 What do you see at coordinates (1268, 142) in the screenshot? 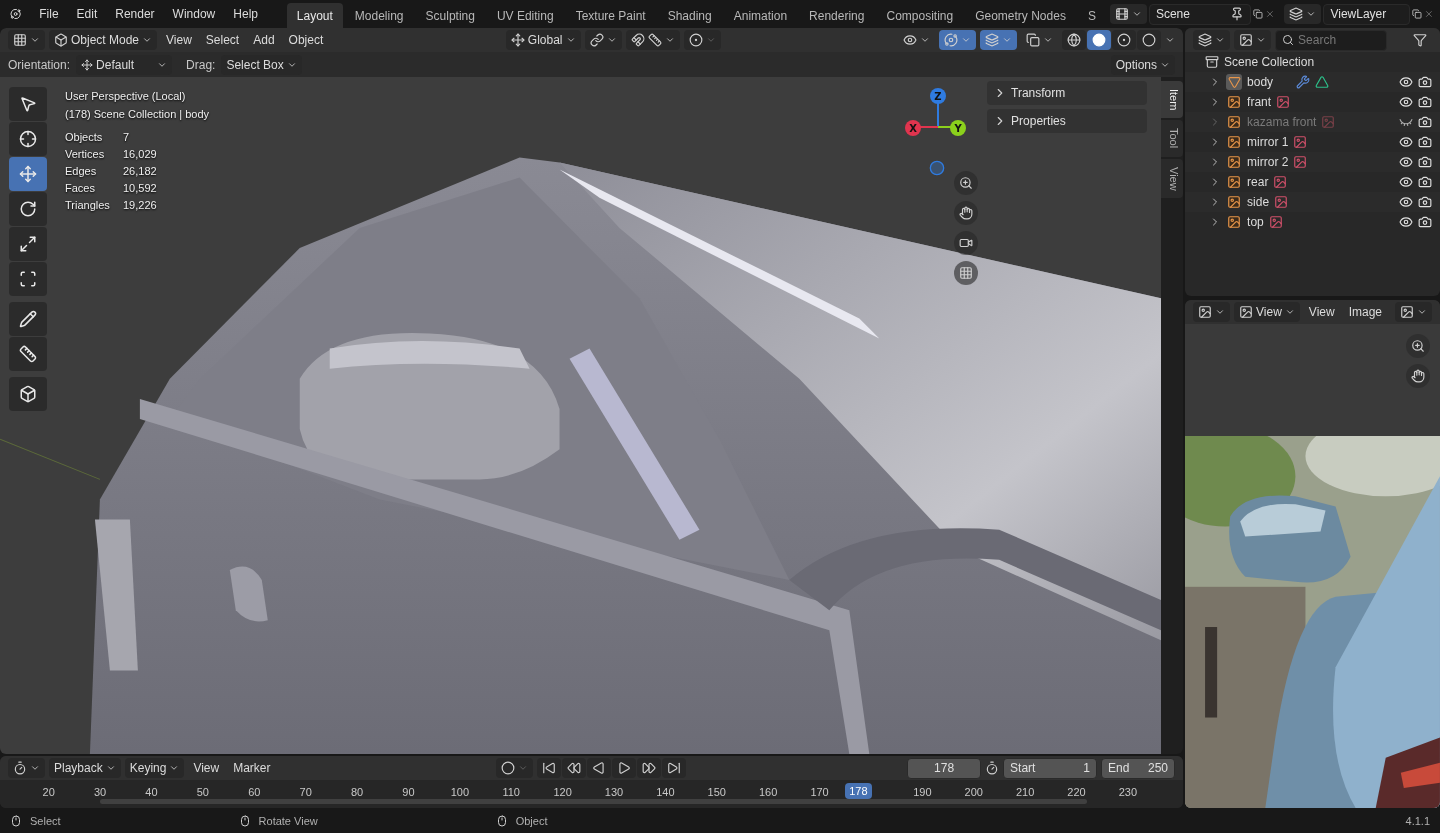
I see `object-name: mirror 1` at bounding box center [1268, 142].